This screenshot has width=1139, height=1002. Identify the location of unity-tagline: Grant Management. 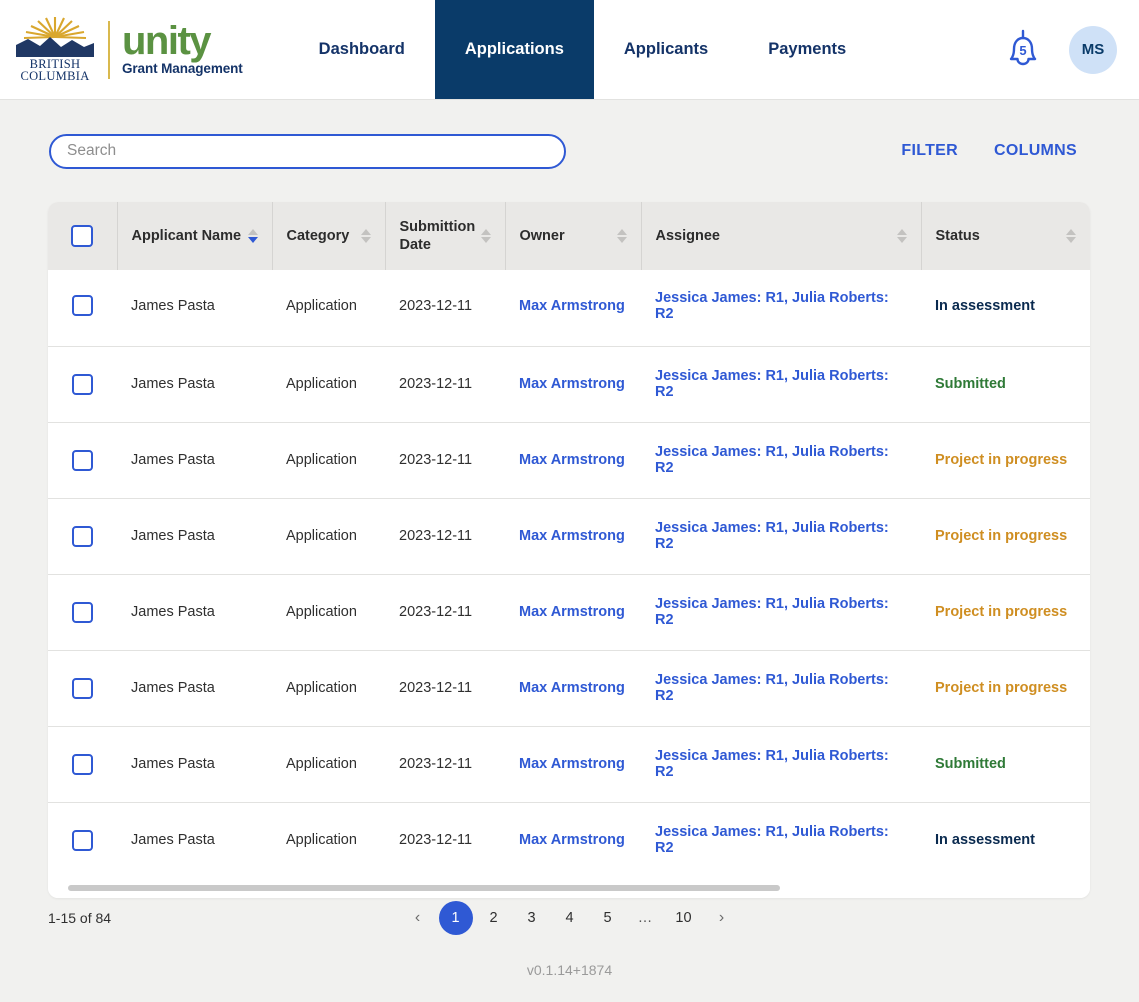
(182, 68).